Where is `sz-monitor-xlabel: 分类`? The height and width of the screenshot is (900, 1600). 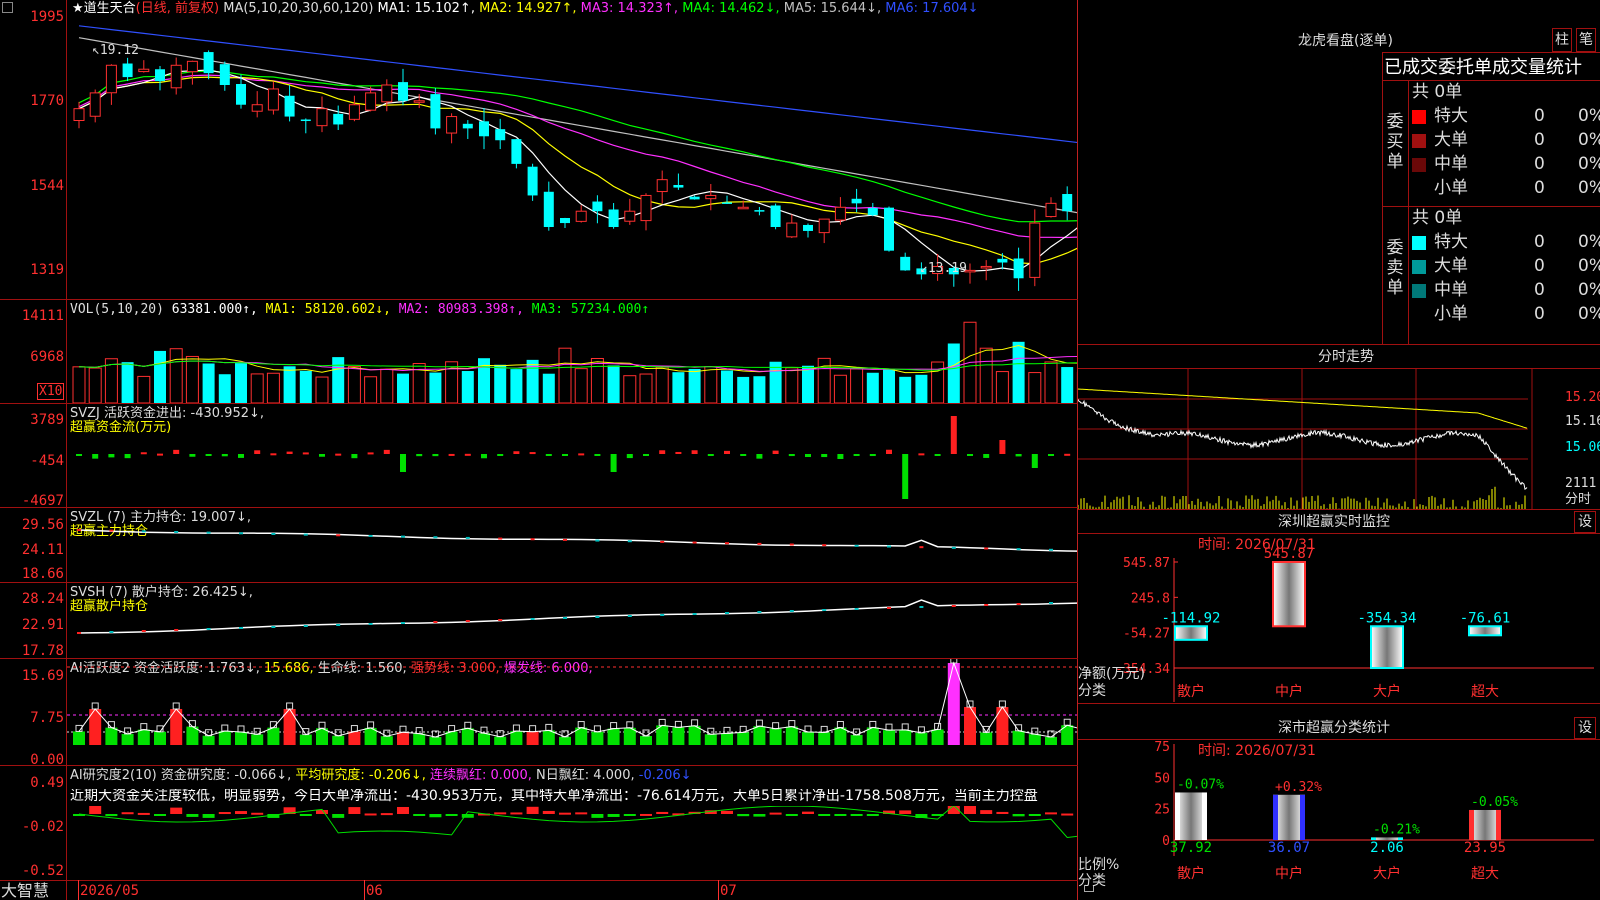 sz-monitor-xlabel: 分类 is located at coordinates (1092, 691).